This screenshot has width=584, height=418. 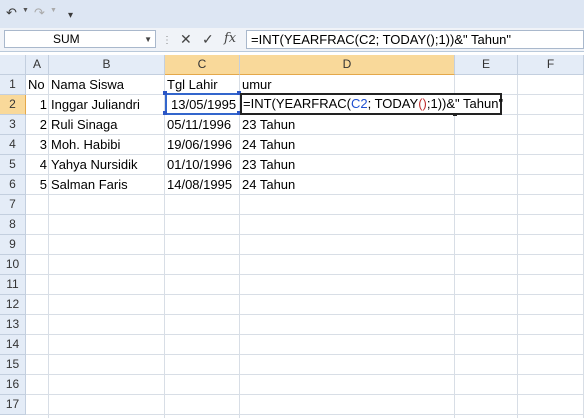 I want to click on row-header-3: 3, so click(x=13, y=125).